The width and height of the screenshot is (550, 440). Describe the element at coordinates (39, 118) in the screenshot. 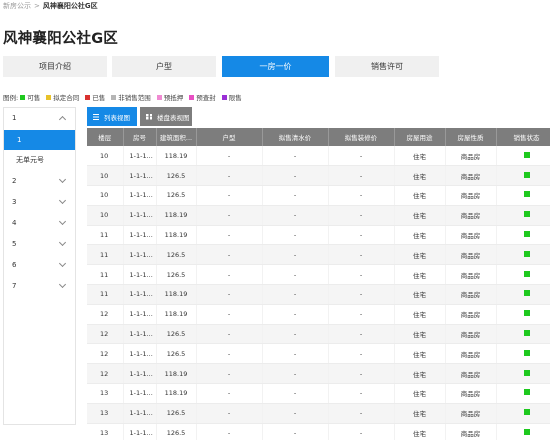

I see `sidebar-building-1: 1` at that location.